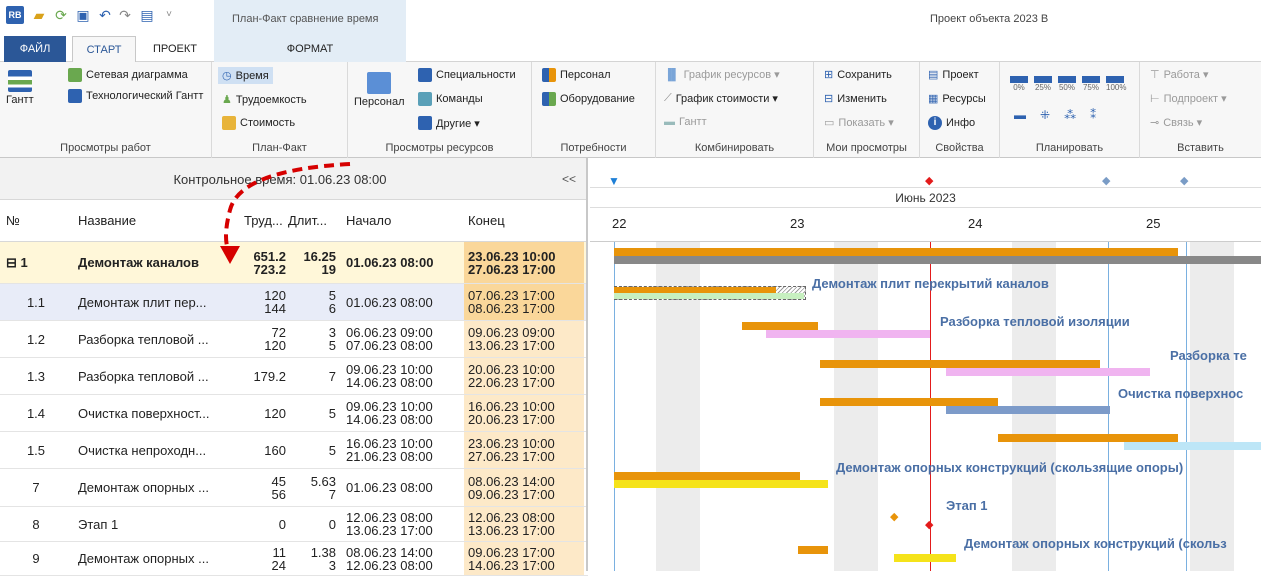 This screenshot has height=576, width=1261. I want to click on info-button: i Инфо, so click(951, 123).